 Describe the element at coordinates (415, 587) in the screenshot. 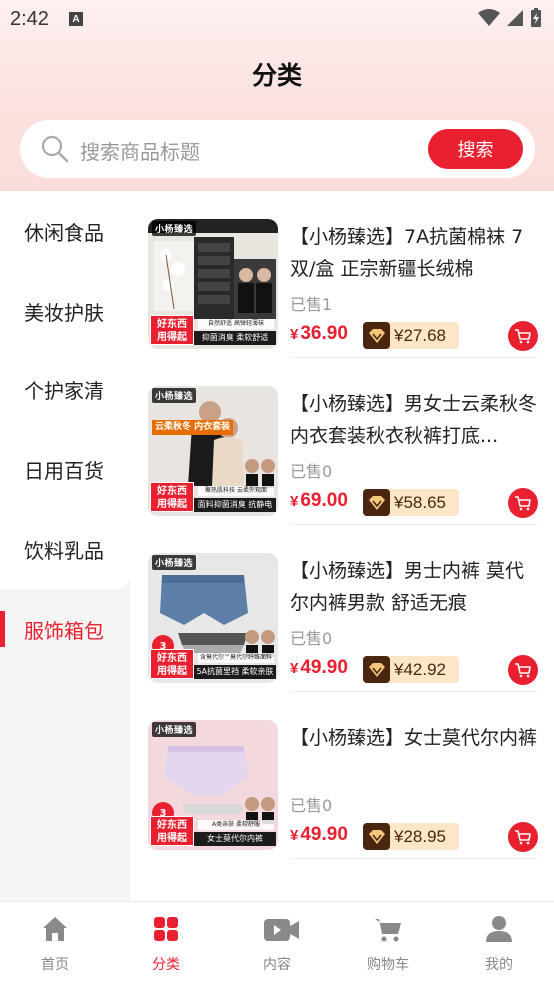

I see `product-title: 【小杨臻选】男士内裤 莫代尔内裤男款 舒适无痕` at that location.